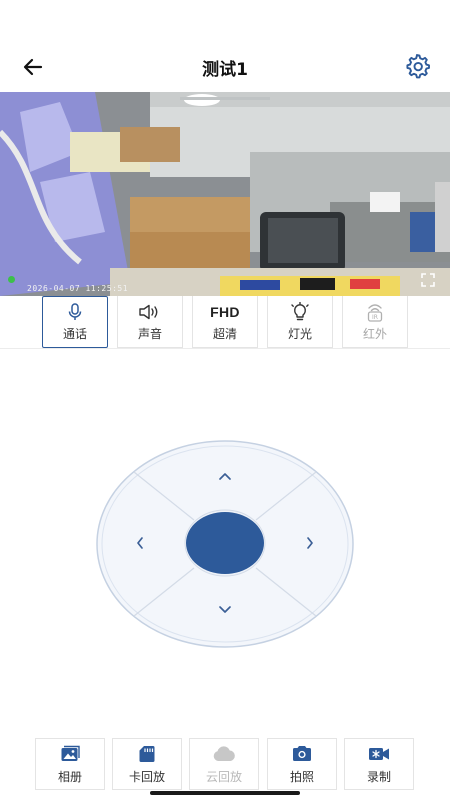 This screenshot has width=450, height=800. I want to click on snapshot-label: 拍照, so click(301, 776).